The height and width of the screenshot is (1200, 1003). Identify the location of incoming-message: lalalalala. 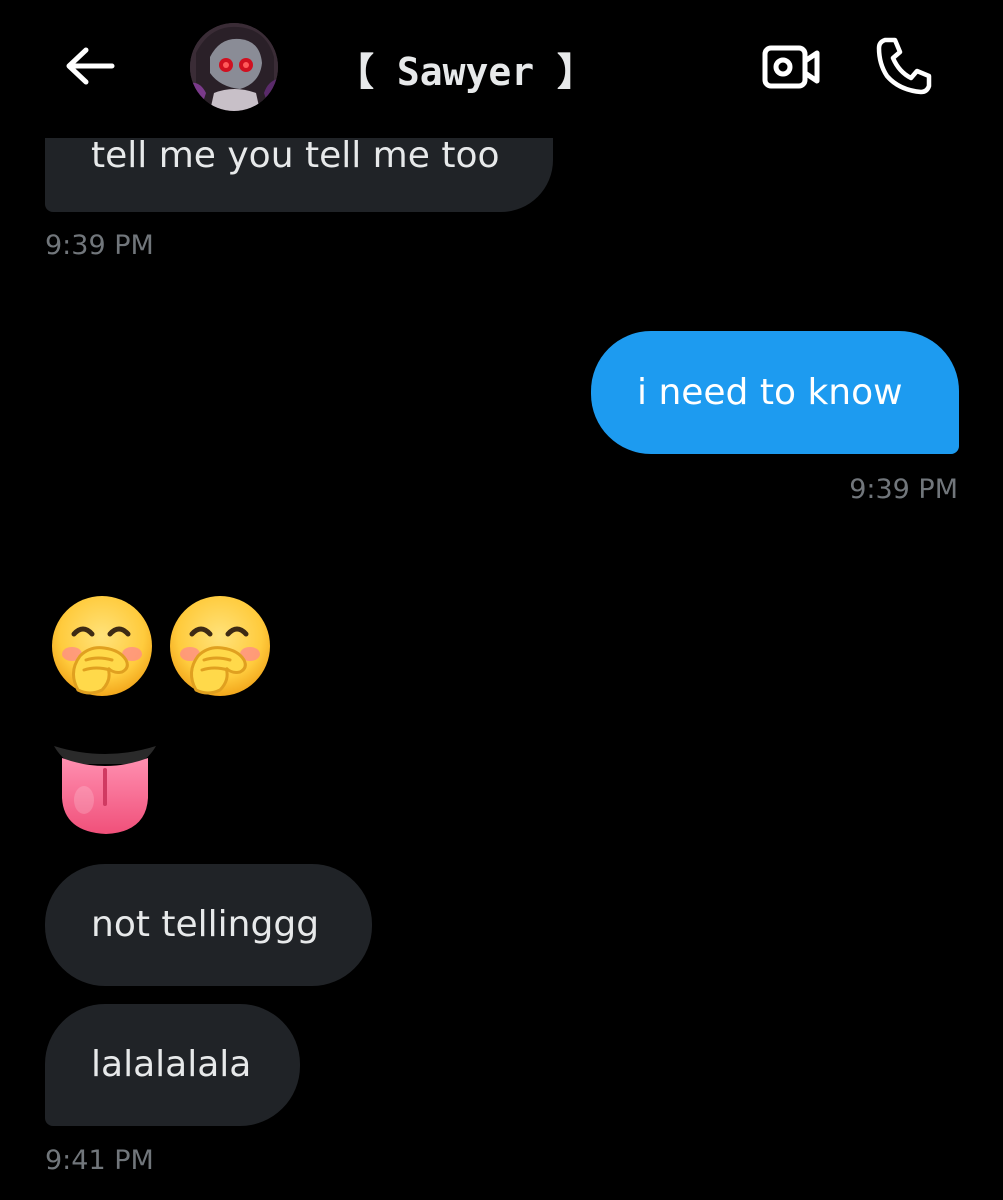
(172, 1065).